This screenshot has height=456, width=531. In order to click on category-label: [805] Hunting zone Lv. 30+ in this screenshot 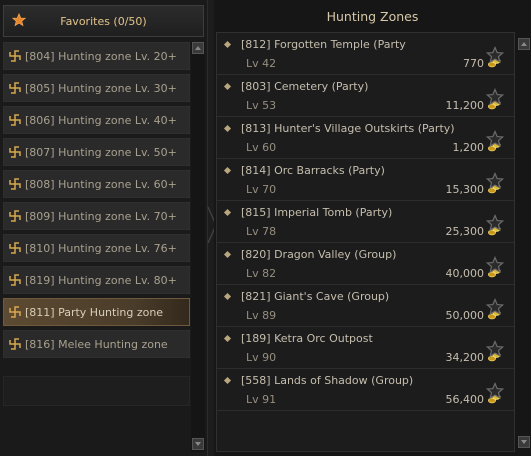, I will do `click(101, 88)`.